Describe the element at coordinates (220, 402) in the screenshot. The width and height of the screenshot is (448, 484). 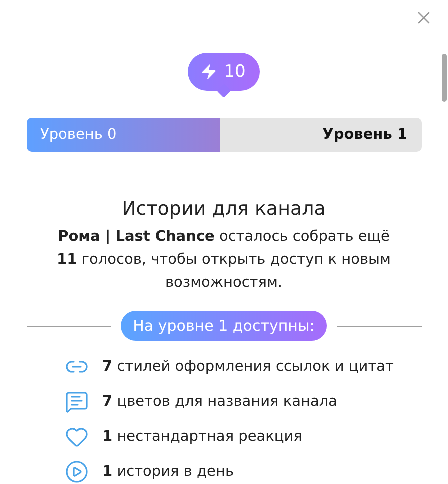
I see `feature-text: 7 цветов для названия канала` at that location.